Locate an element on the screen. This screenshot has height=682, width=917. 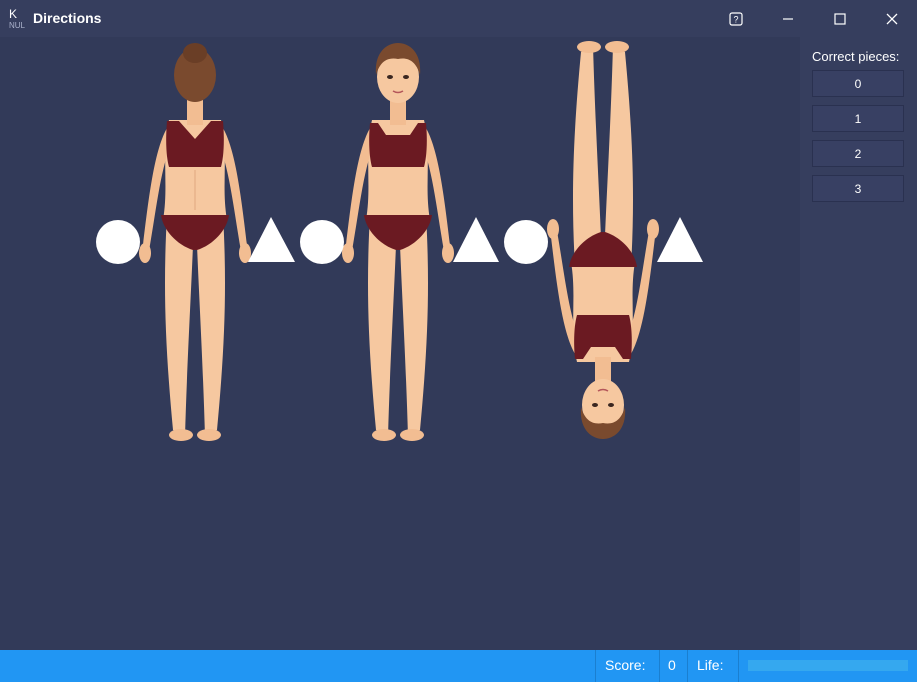
maximize-button is located at coordinates (840, 18).